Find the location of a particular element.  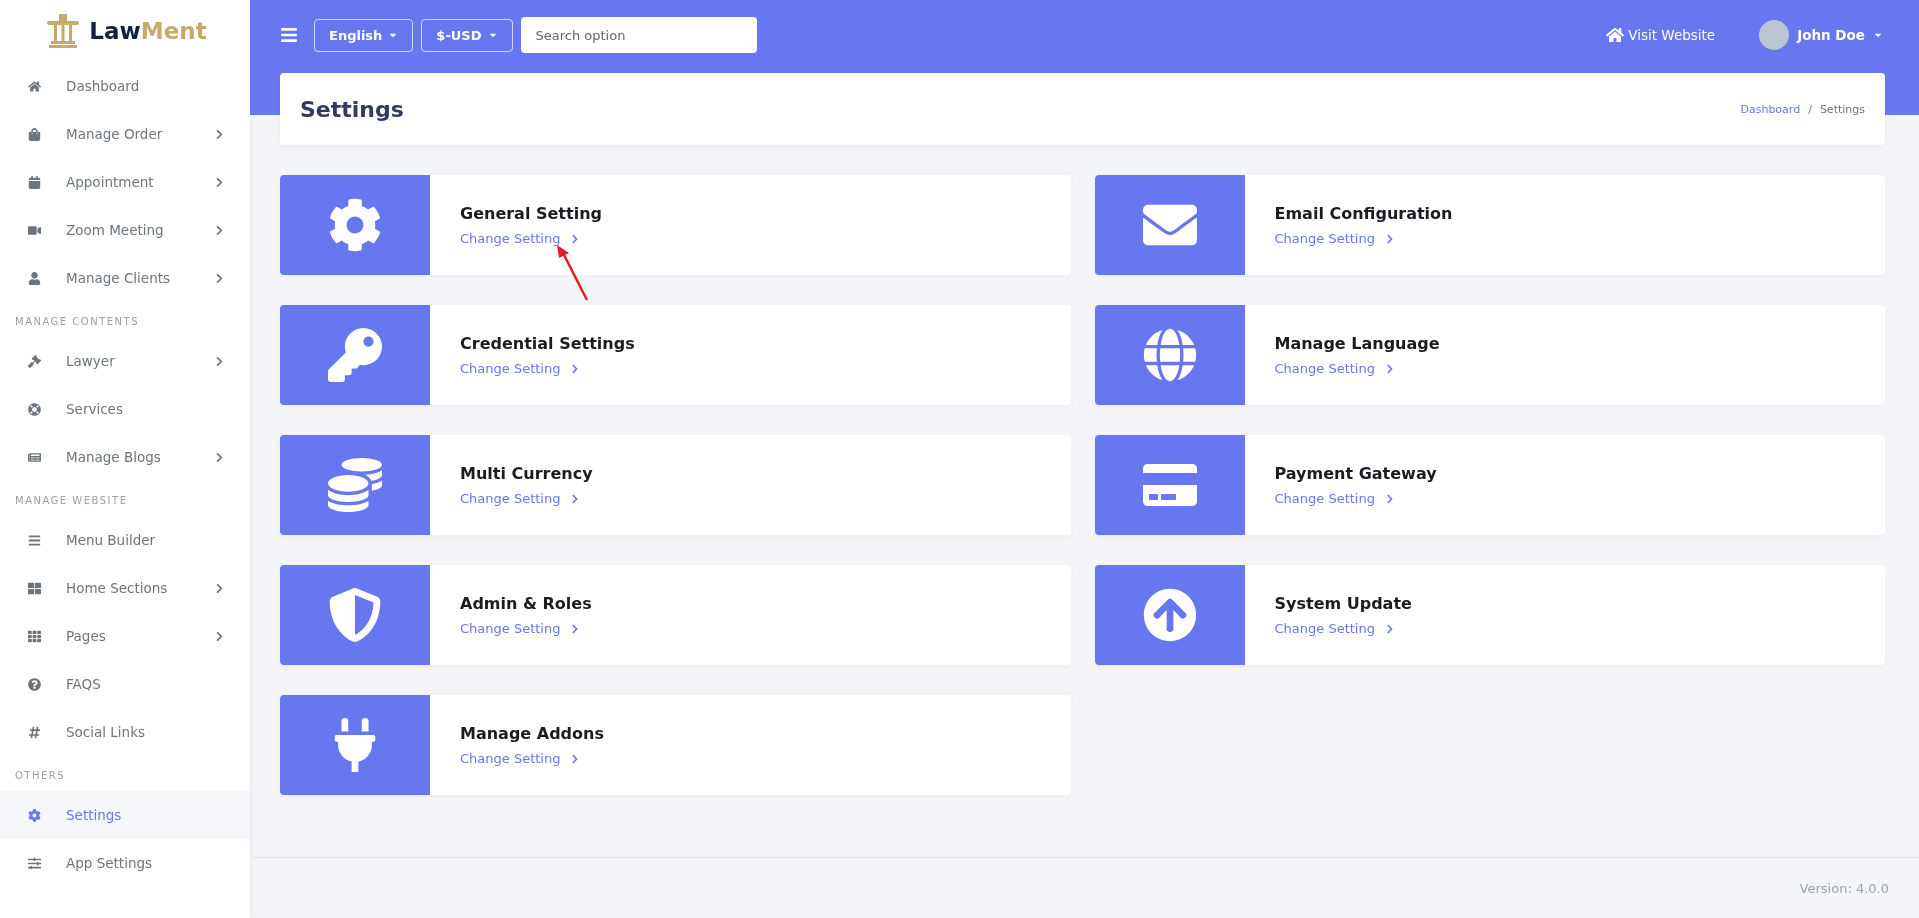

person-icon is located at coordinates (35, 278).